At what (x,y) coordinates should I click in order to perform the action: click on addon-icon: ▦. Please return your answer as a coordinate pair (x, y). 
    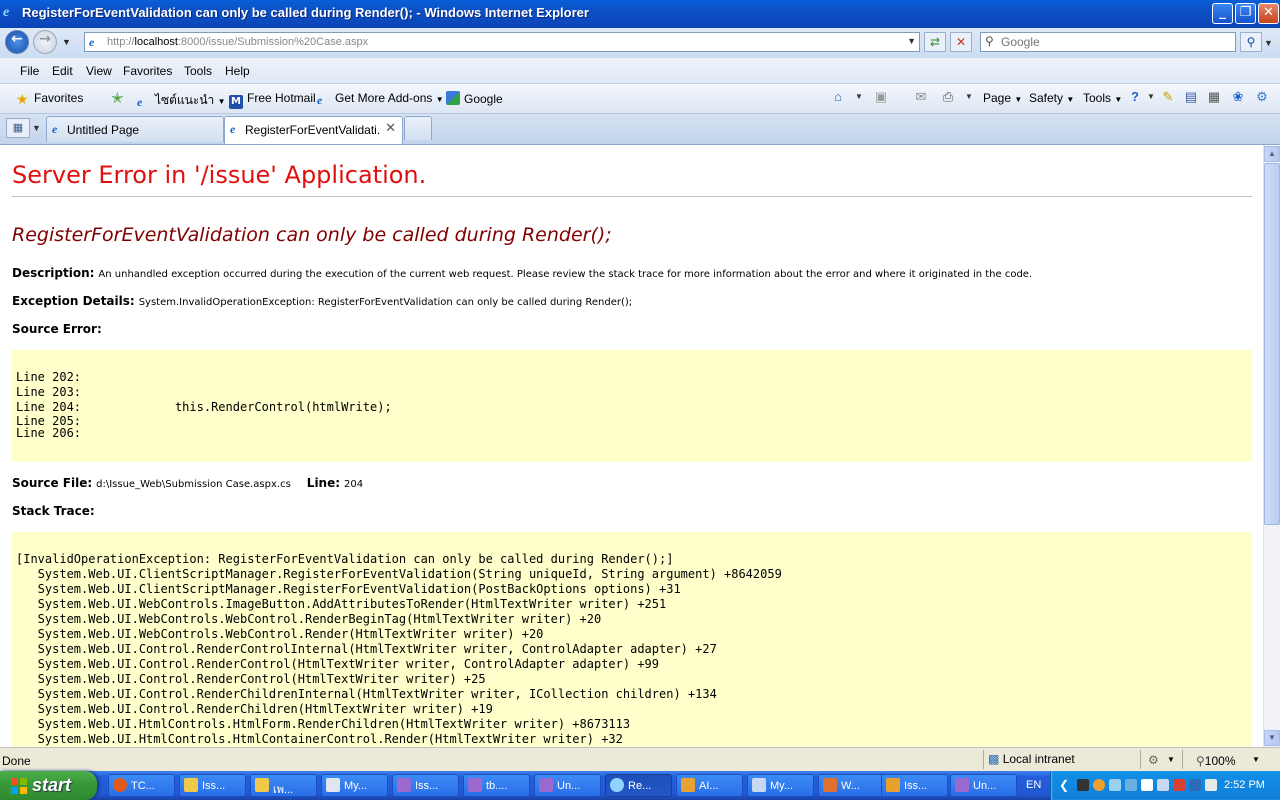
    Looking at the image, I should click on (1214, 97).